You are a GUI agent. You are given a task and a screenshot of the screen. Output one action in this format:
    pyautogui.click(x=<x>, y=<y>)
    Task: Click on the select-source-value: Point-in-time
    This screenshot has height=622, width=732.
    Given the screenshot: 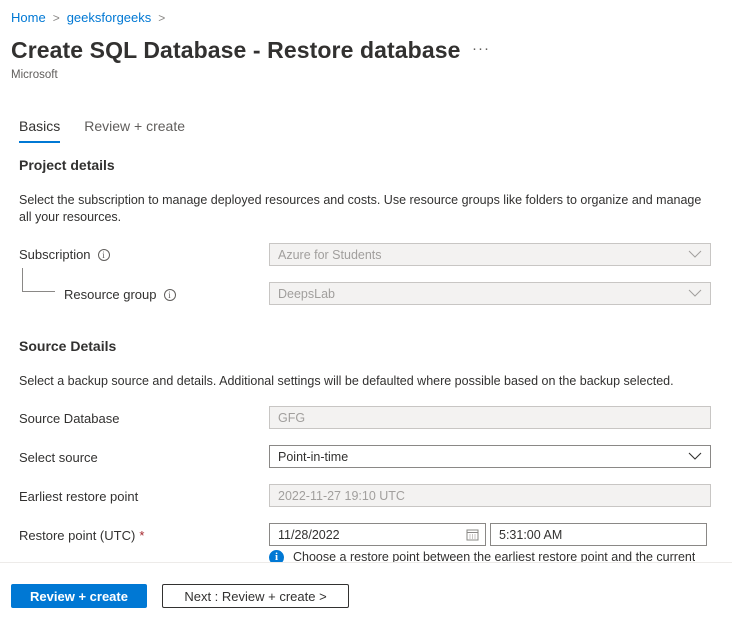 What is the action you would take?
    pyautogui.click(x=313, y=456)
    